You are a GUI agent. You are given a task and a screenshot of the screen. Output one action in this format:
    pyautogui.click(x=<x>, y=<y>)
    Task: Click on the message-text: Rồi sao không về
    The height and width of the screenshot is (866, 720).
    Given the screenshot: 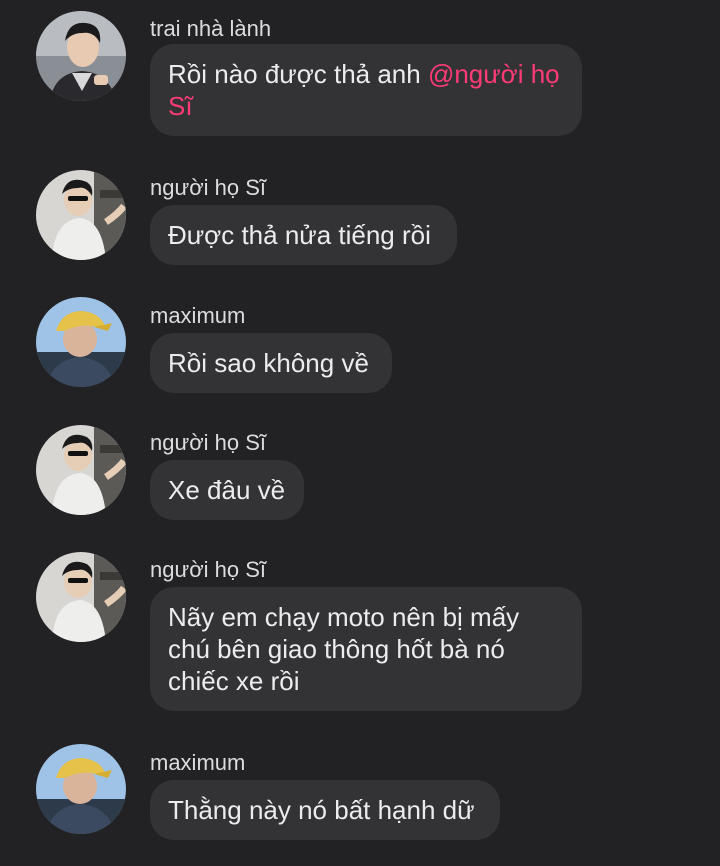 What is the action you would take?
    pyautogui.click(x=268, y=363)
    